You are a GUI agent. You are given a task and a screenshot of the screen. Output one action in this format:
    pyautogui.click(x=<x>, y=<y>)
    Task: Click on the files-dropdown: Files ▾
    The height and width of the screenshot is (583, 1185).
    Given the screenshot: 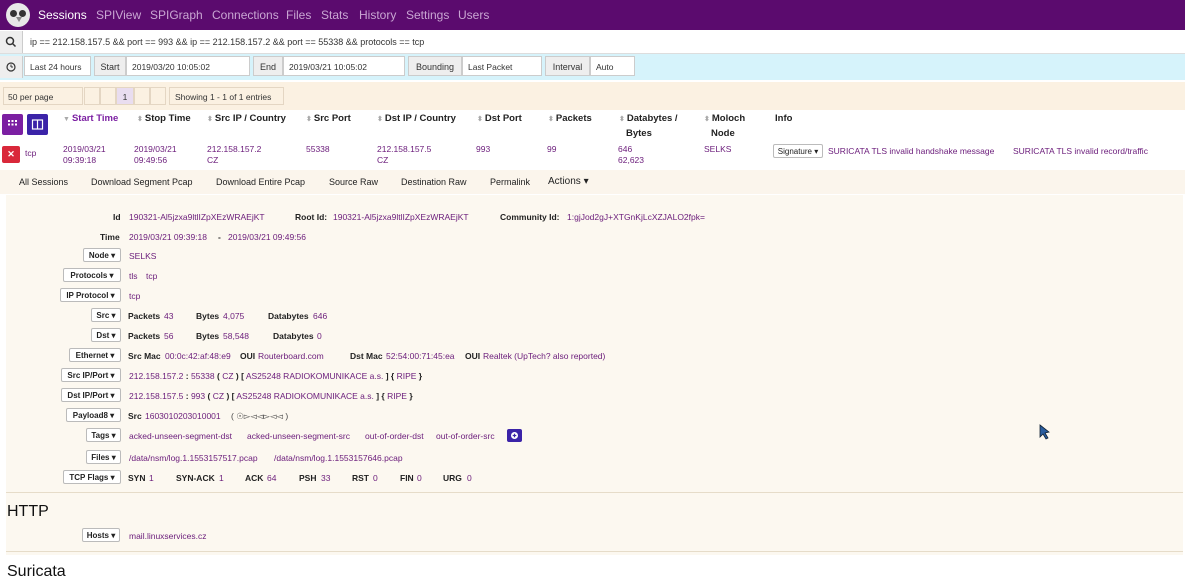 What is the action you would take?
    pyautogui.click(x=103, y=457)
    